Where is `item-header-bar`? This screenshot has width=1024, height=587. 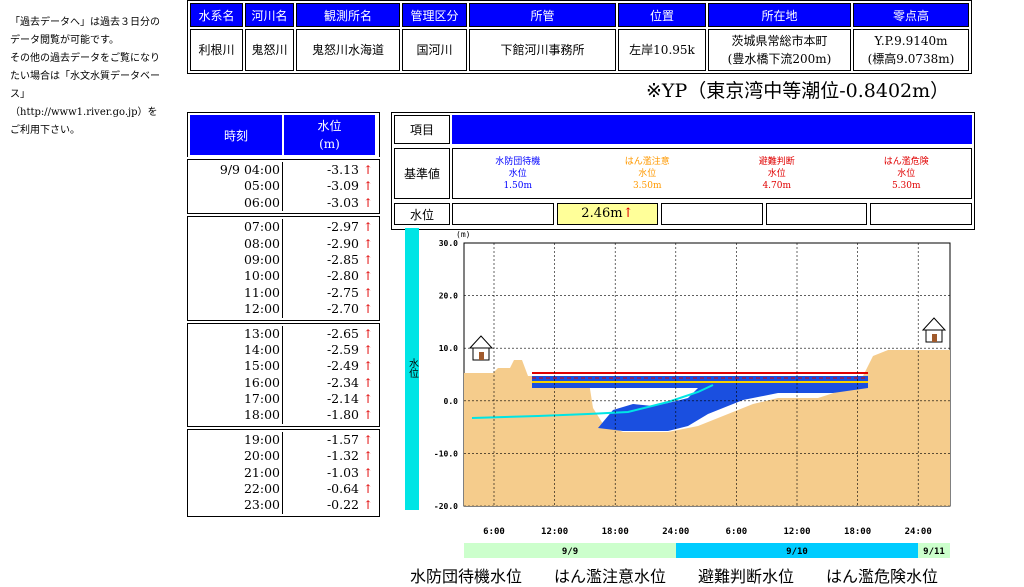
item-header-bar is located at coordinates (712, 129).